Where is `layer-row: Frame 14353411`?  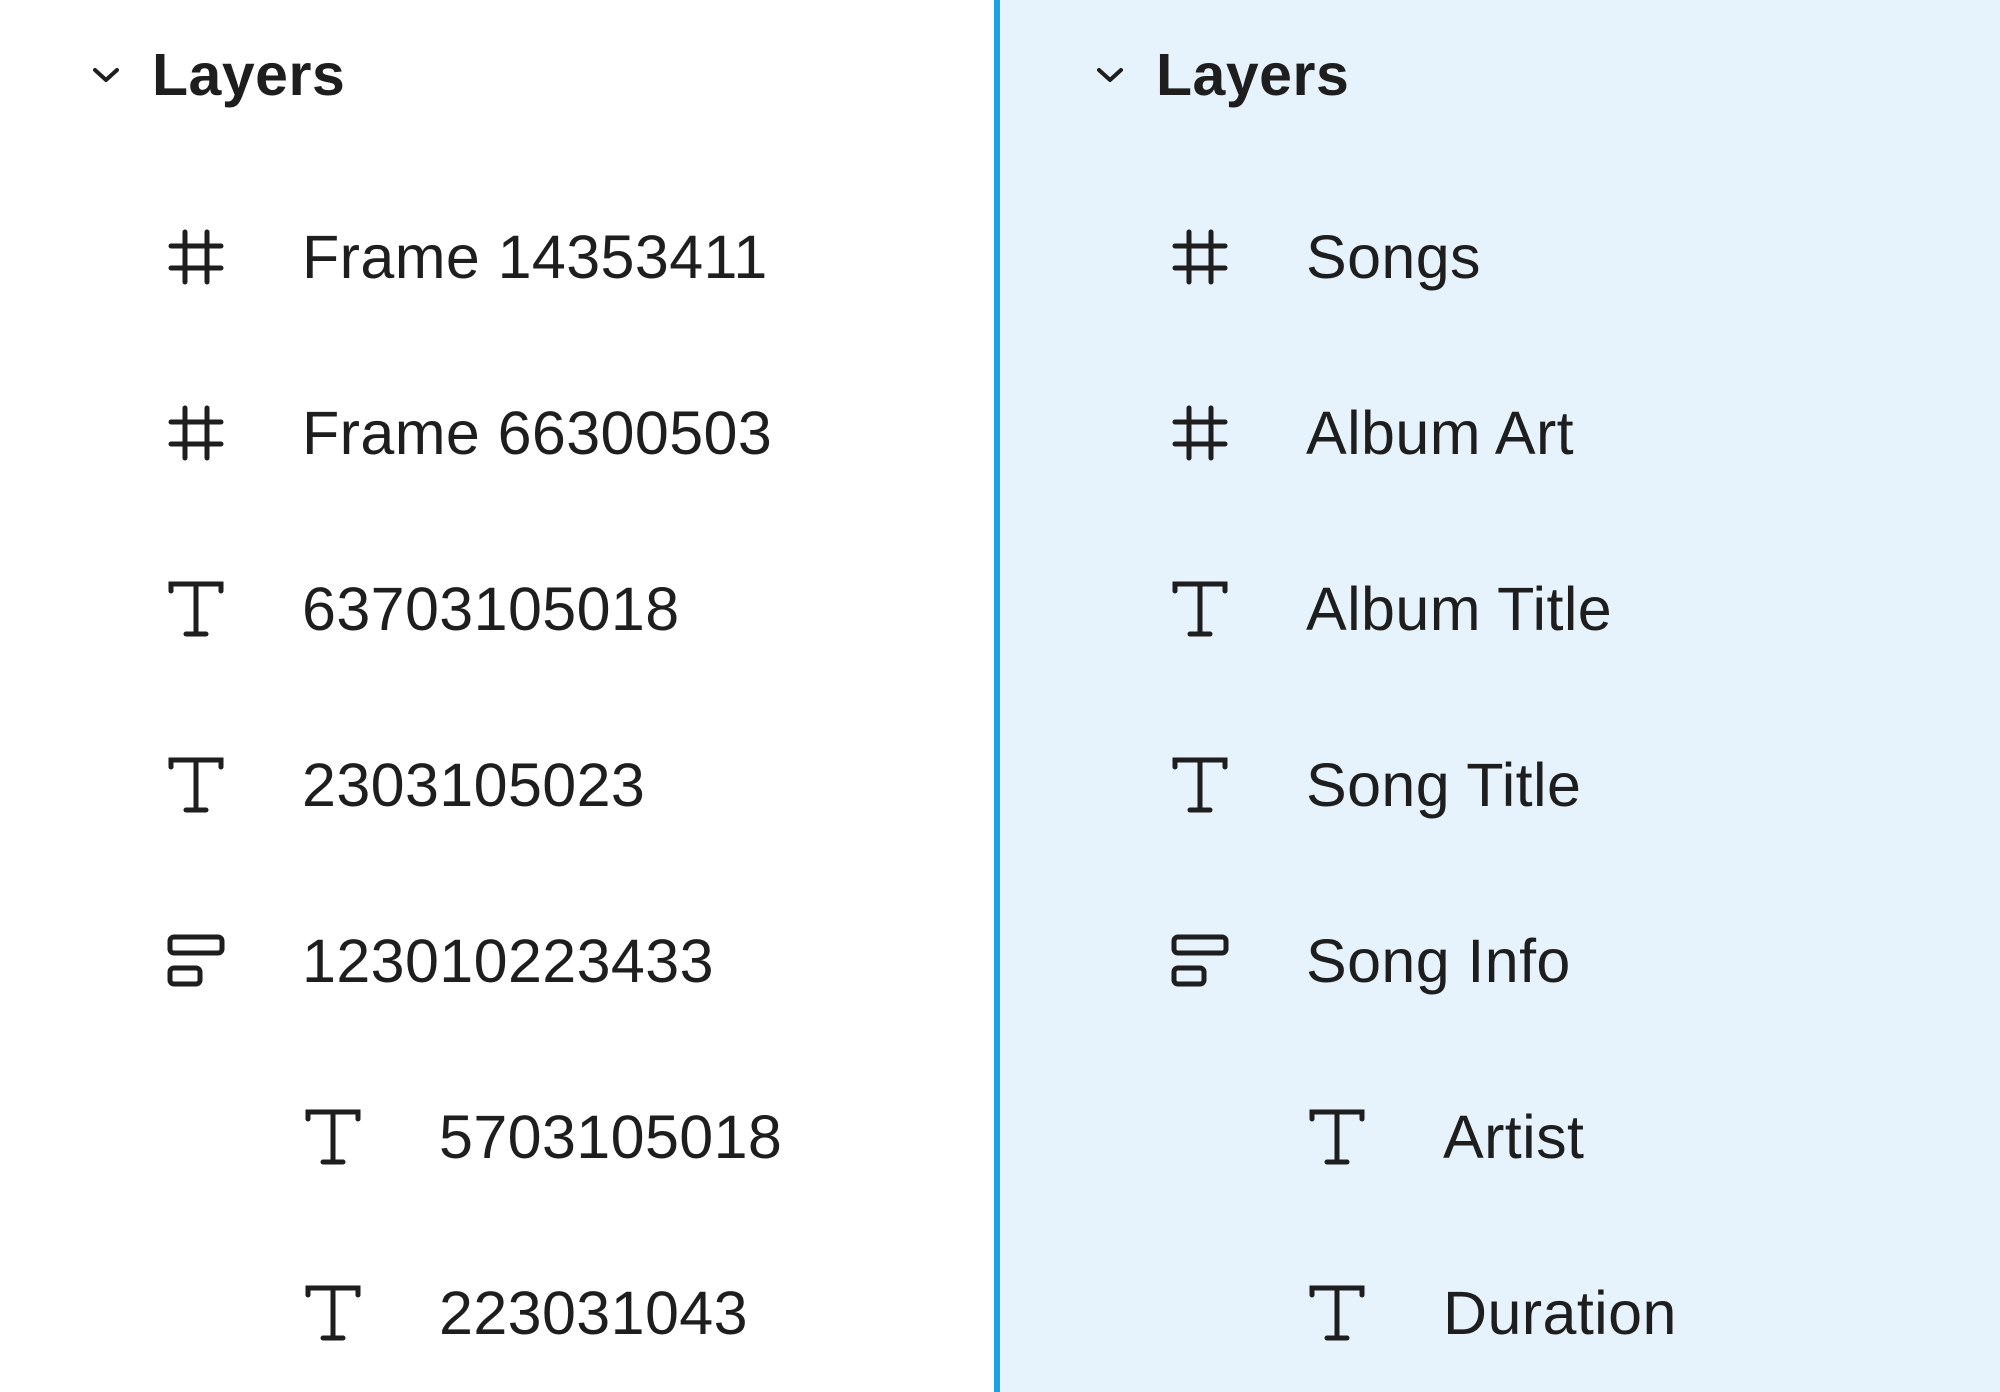 layer-row: Frame 14353411 is located at coordinates (466, 257).